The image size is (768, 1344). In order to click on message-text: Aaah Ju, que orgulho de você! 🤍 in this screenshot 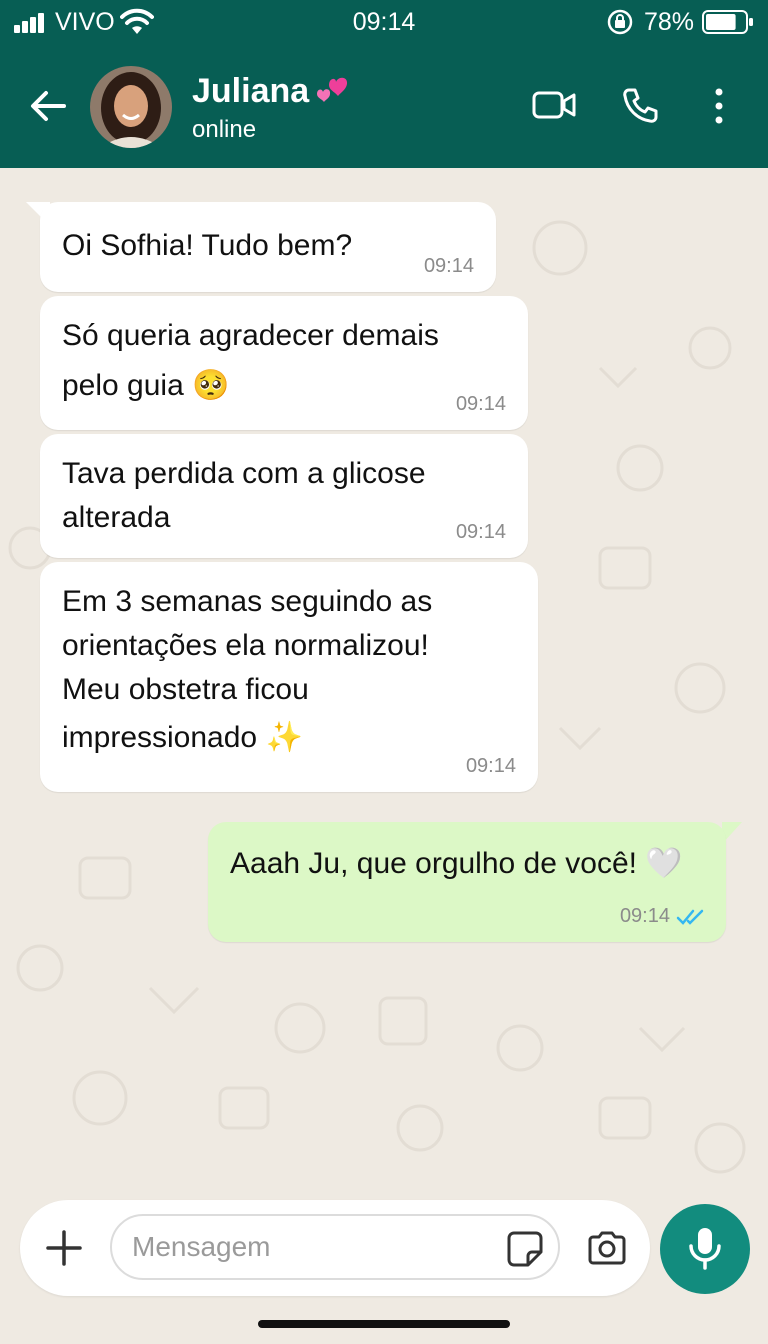, I will do `click(456, 863)`.